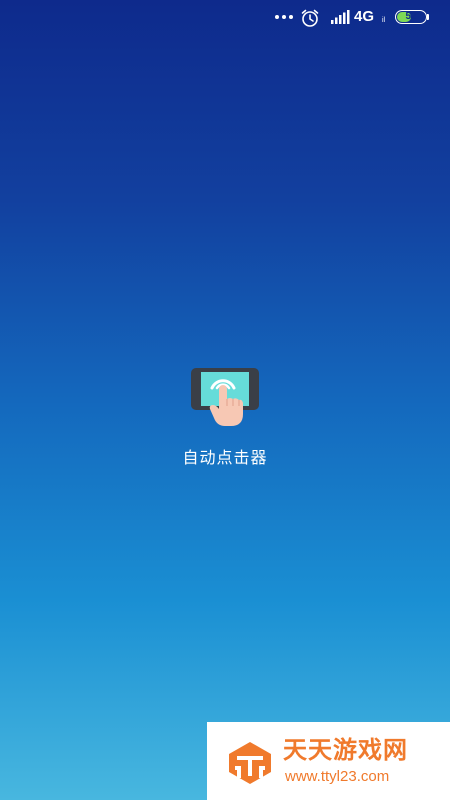 This screenshot has height=800, width=450. What do you see at coordinates (340, 17) in the screenshot?
I see `cellular-signal-icon` at bounding box center [340, 17].